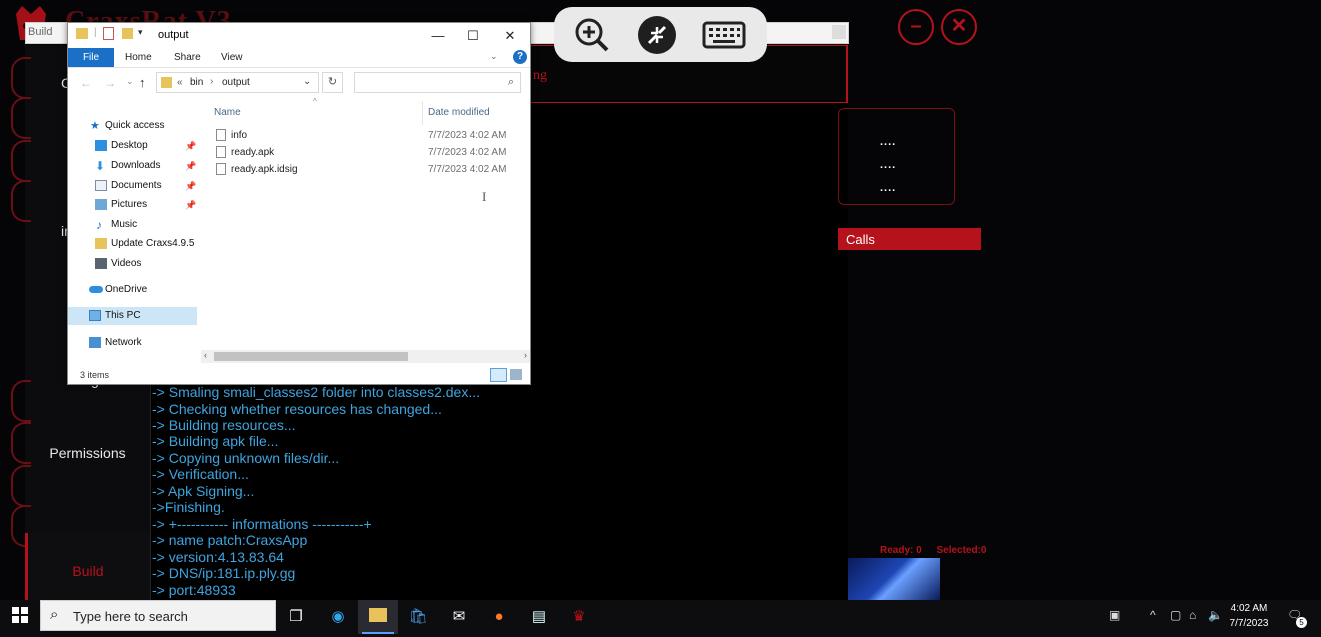 The image size is (1321, 637). What do you see at coordinates (89, 571) in the screenshot?
I see `sidebar-item-build: Build` at bounding box center [89, 571].